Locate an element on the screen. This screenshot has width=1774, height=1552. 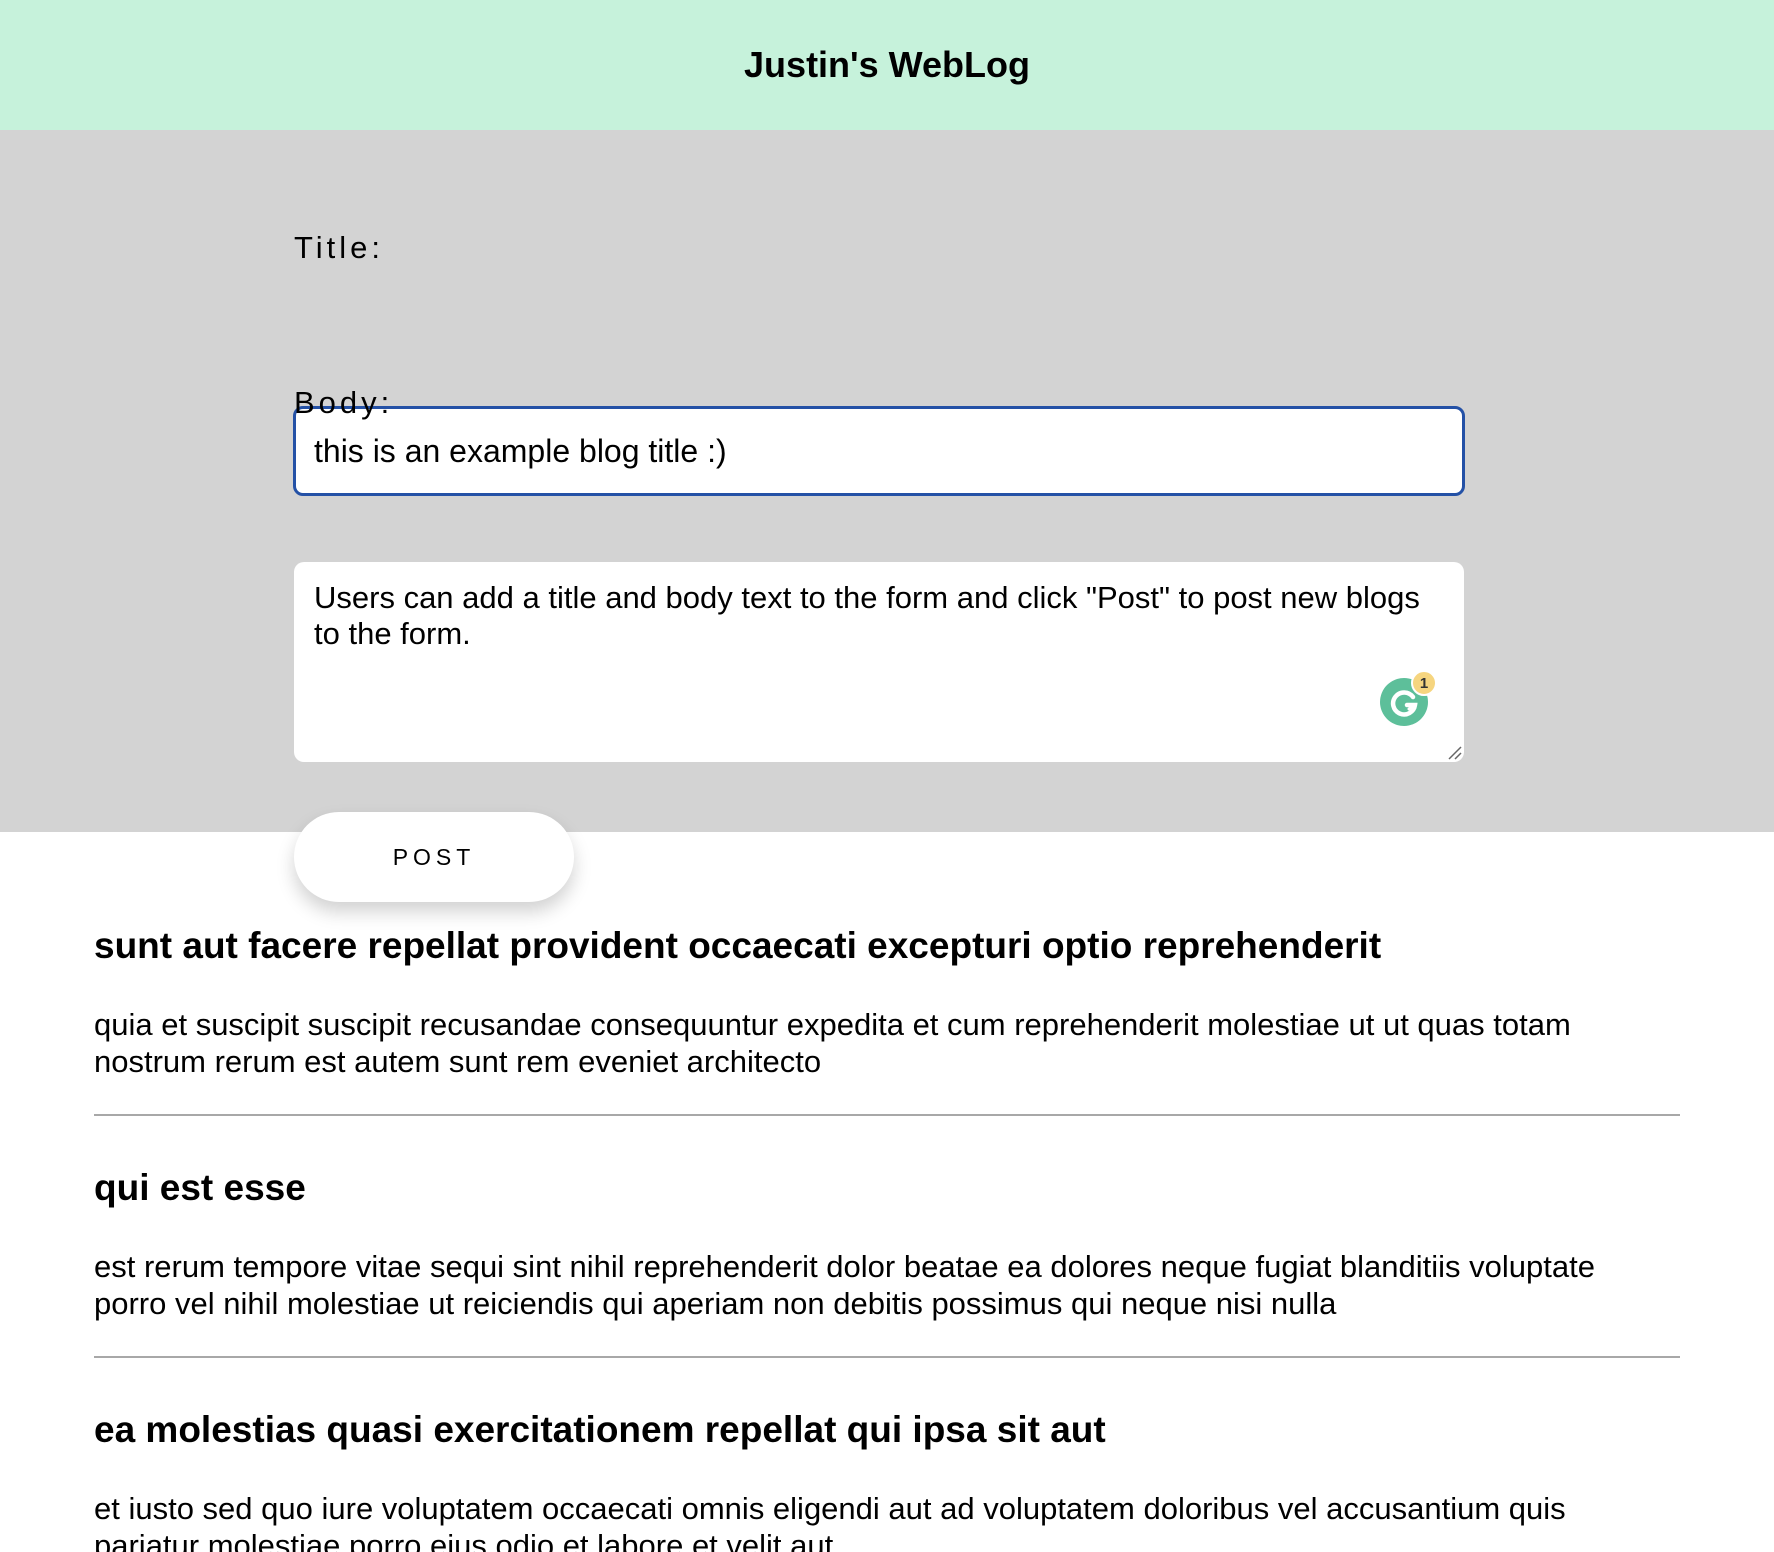
post-title: qui est esse is located at coordinates (200, 1187).